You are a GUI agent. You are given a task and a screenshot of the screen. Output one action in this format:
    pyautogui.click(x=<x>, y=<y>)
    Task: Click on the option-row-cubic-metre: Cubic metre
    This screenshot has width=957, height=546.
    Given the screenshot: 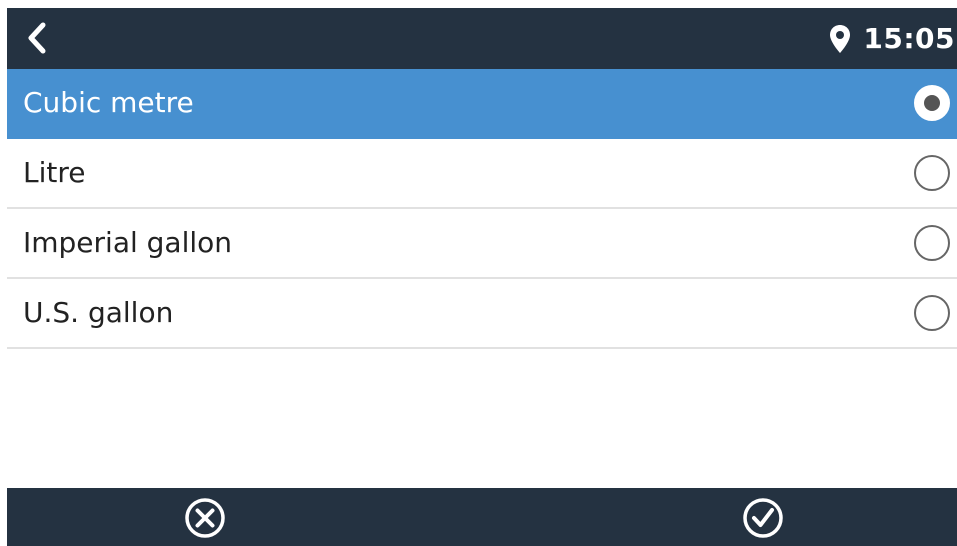 What is the action you would take?
    pyautogui.click(x=482, y=104)
    